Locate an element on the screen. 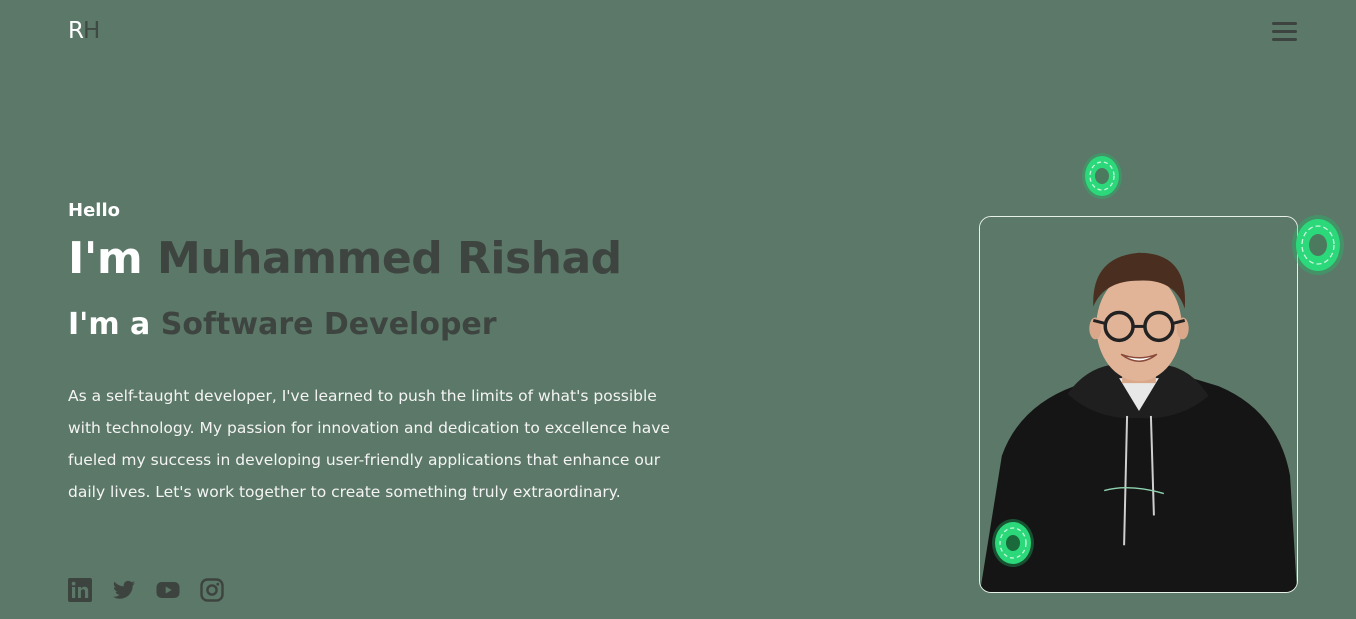  logo-letter-h: H is located at coordinates (91, 31).